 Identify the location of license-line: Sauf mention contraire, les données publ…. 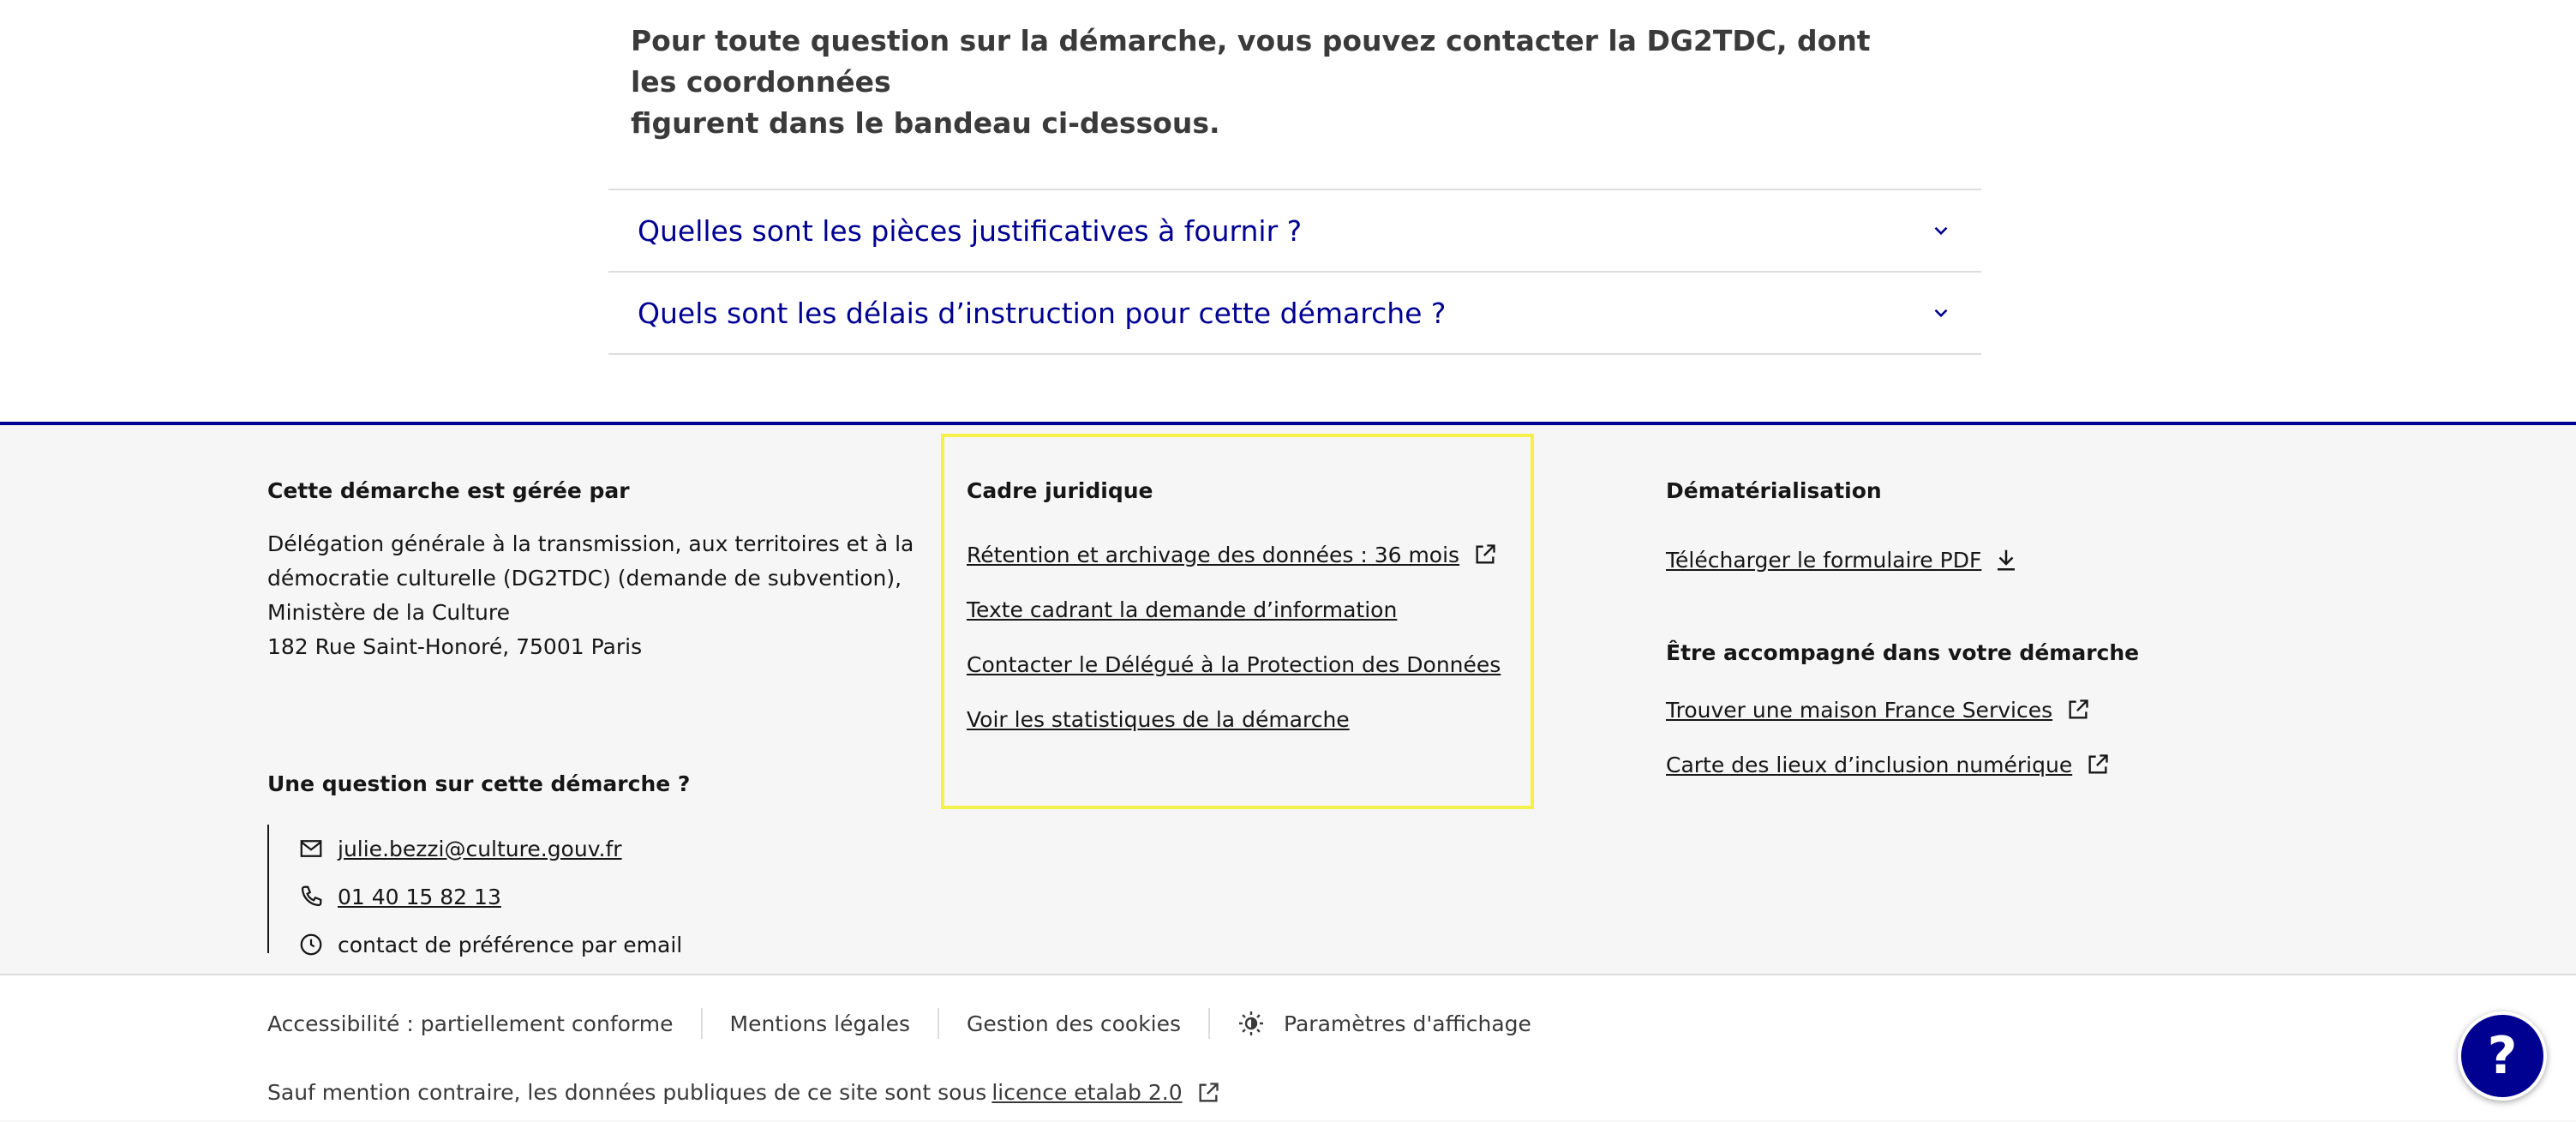
(743, 1092).